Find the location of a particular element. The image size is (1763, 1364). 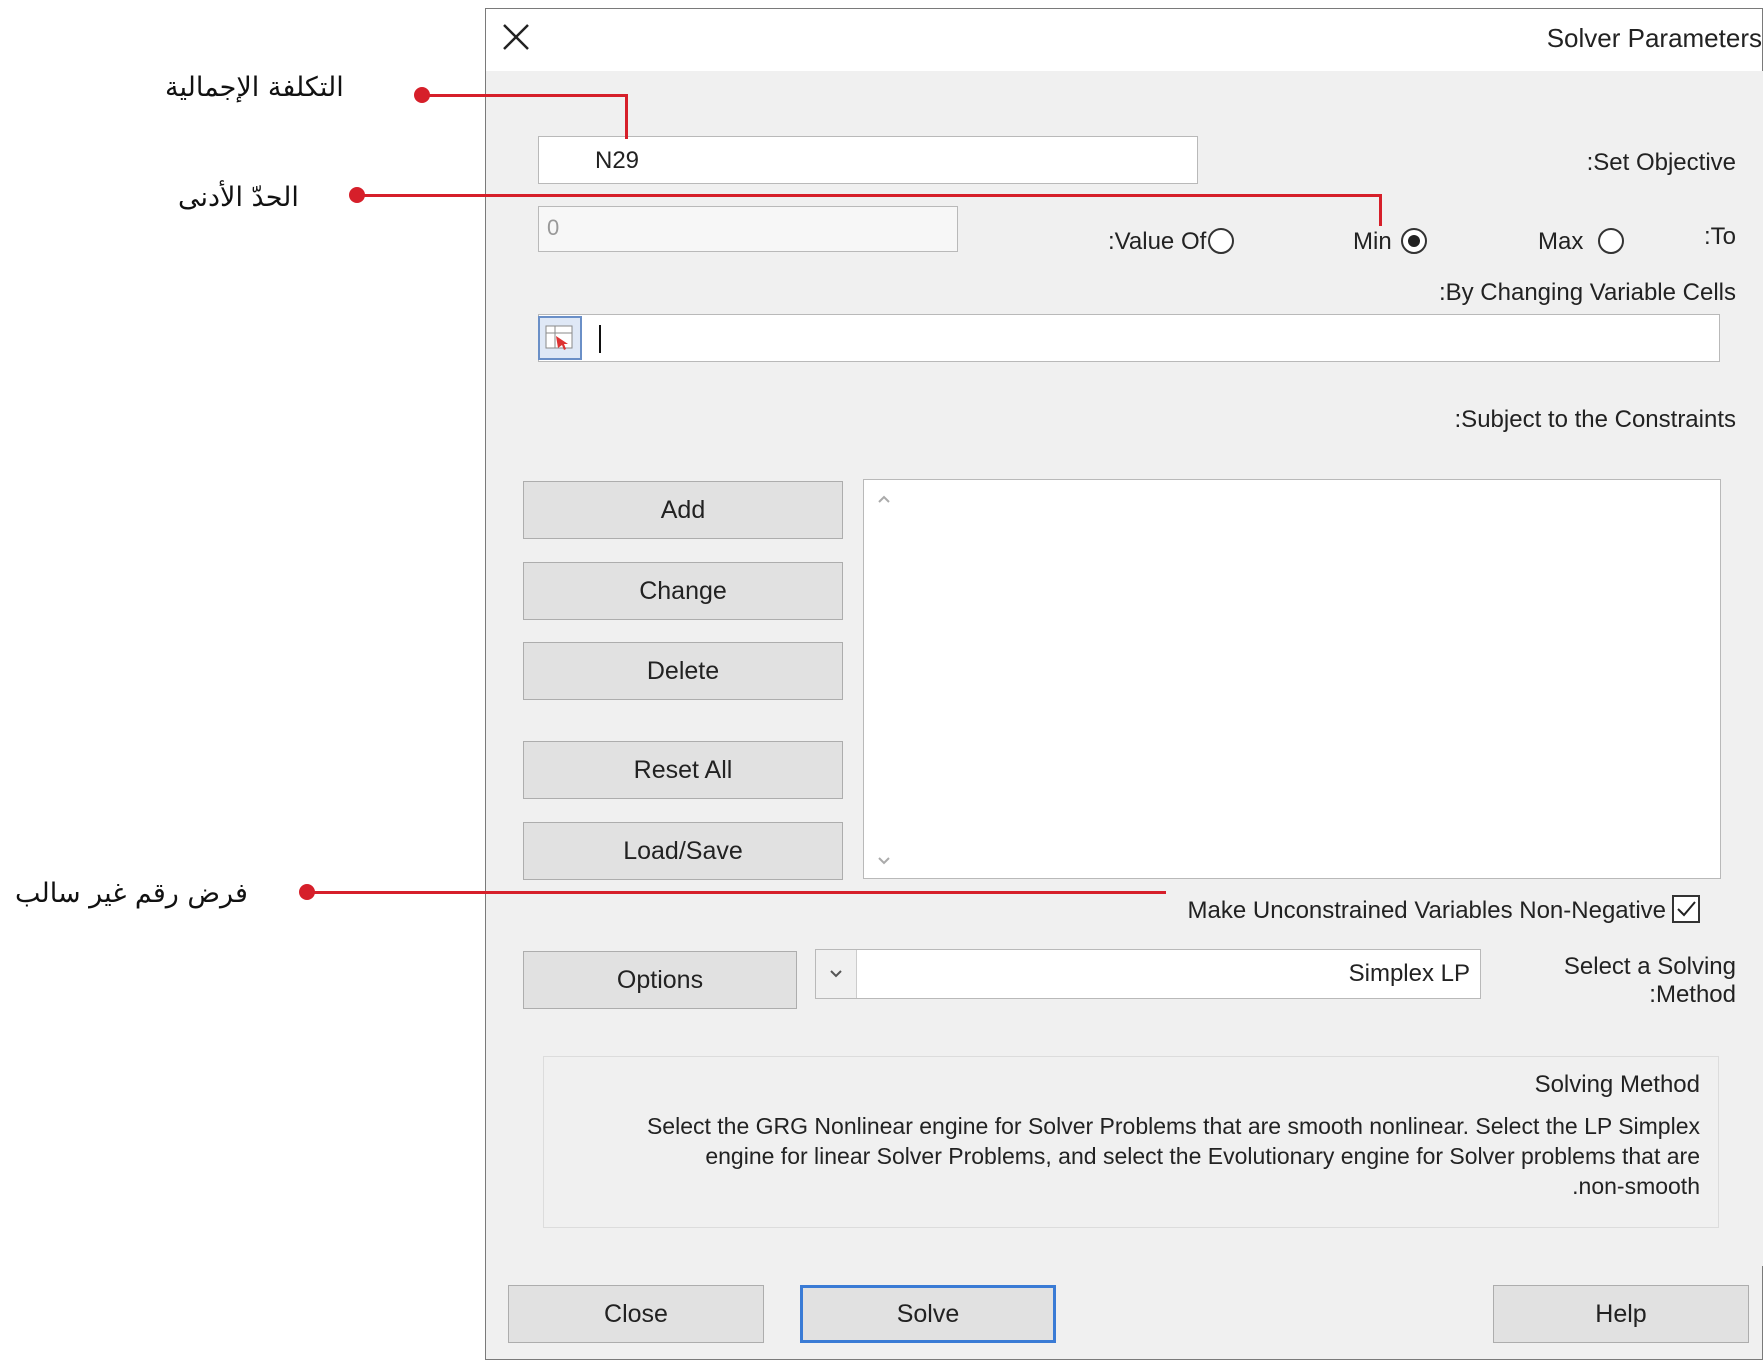

min-radio-selected-dot is located at coordinates (1414, 241).